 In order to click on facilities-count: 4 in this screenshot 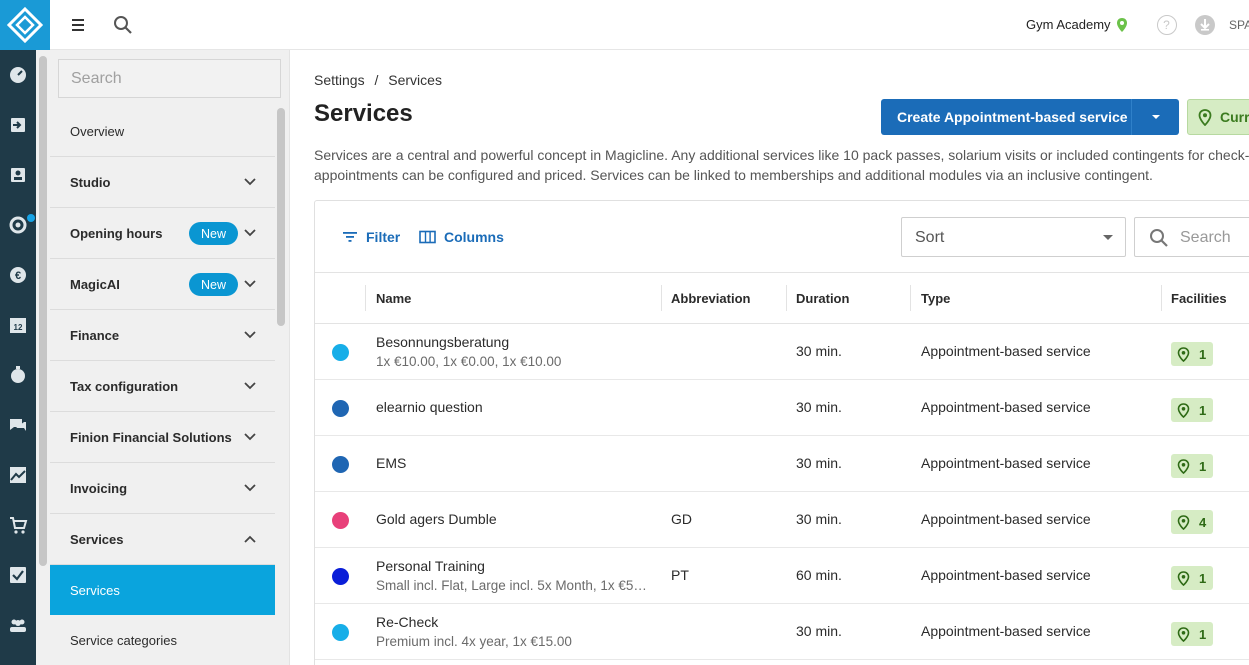, I will do `click(1203, 522)`.